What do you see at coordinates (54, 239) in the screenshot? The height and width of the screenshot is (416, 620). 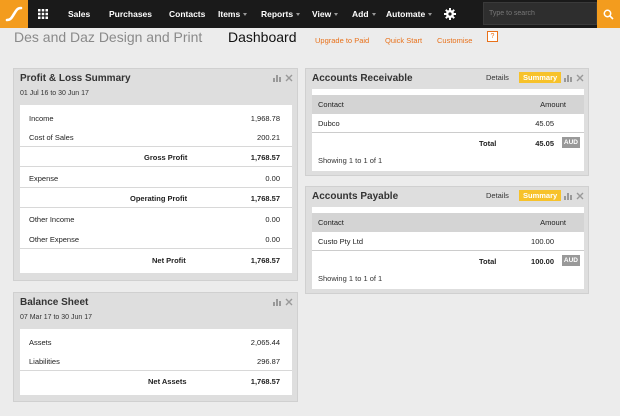 I see `row-label: Other Expense` at bounding box center [54, 239].